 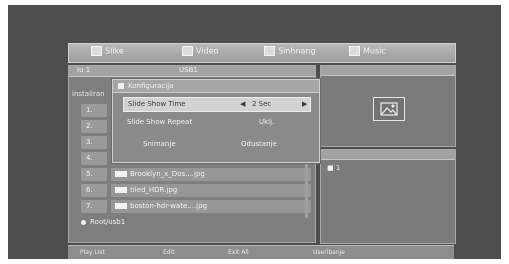 I want to click on root-path-label: Root/usb1, so click(x=108, y=222).